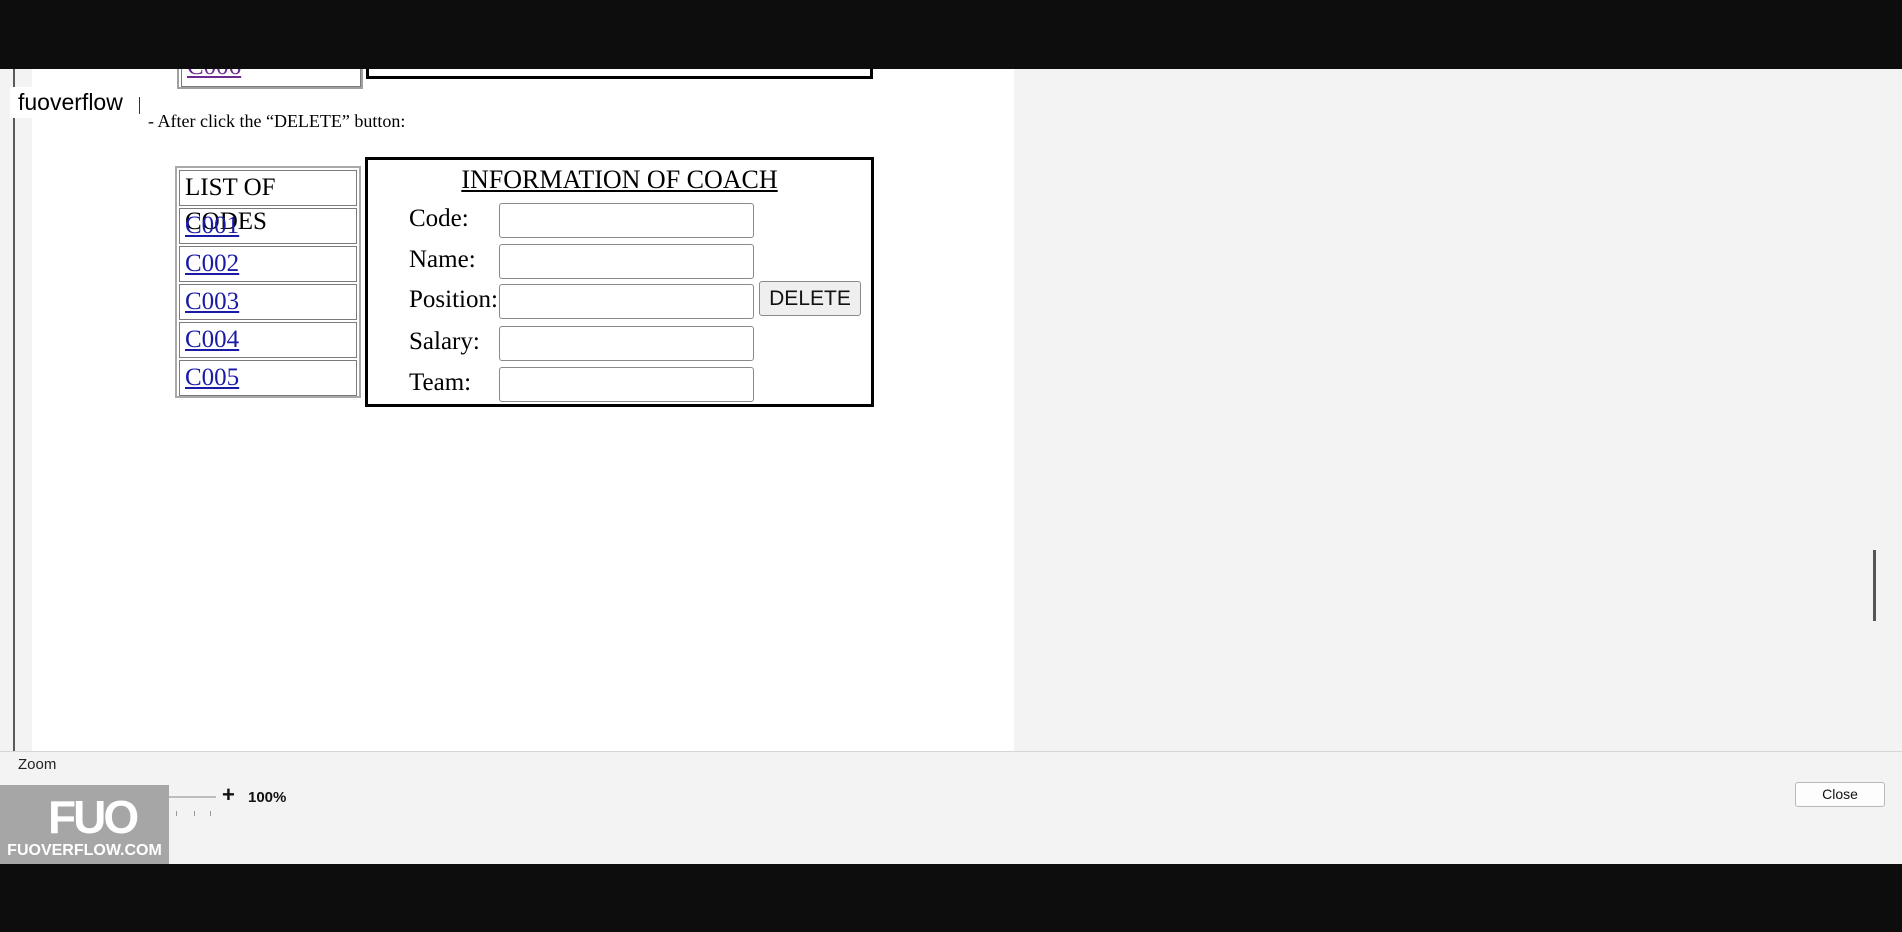 The image size is (1902, 932). I want to click on vertical-scrollbar-thumb, so click(1874, 585).